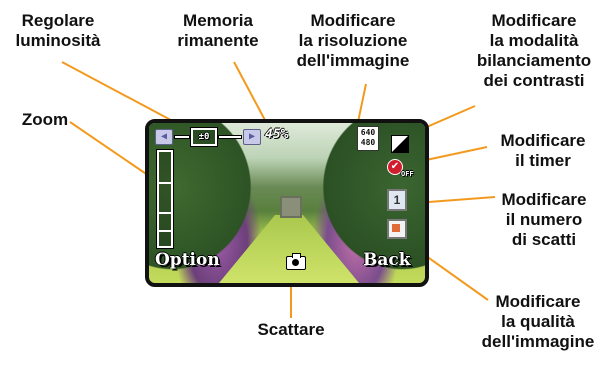 This screenshot has height=369, width=602. What do you see at coordinates (45, 119) in the screenshot?
I see `callout-zoom: Zoom` at bounding box center [45, 119].